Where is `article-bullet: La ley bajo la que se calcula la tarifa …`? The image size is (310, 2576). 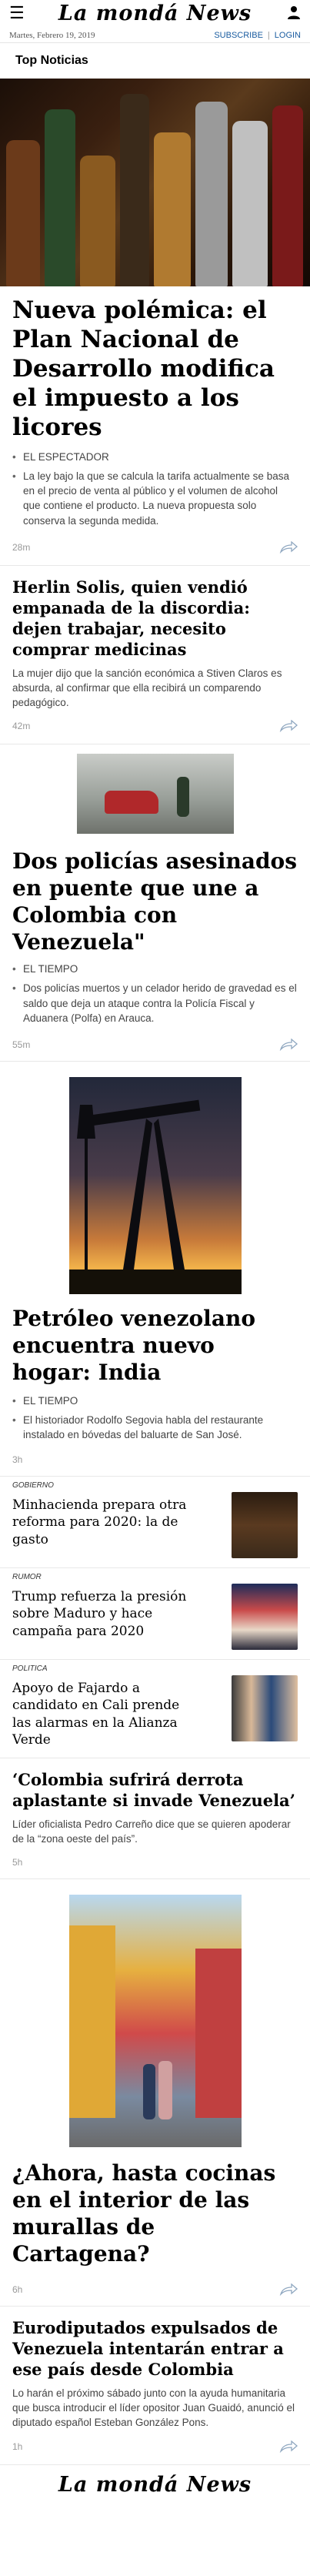 article-bullet: La ley bajo la que se calcula la tarifa … is located at coordinates (155, 499).